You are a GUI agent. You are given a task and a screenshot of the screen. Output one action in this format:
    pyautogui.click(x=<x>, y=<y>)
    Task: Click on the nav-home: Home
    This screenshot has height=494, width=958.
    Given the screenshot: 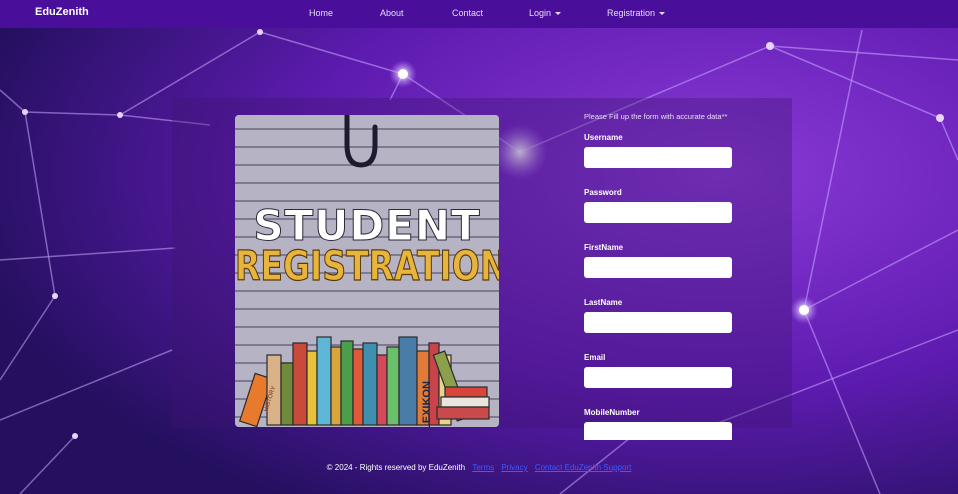 What is the action you would take?
    pyautogui.click(x=321, y=13)
    